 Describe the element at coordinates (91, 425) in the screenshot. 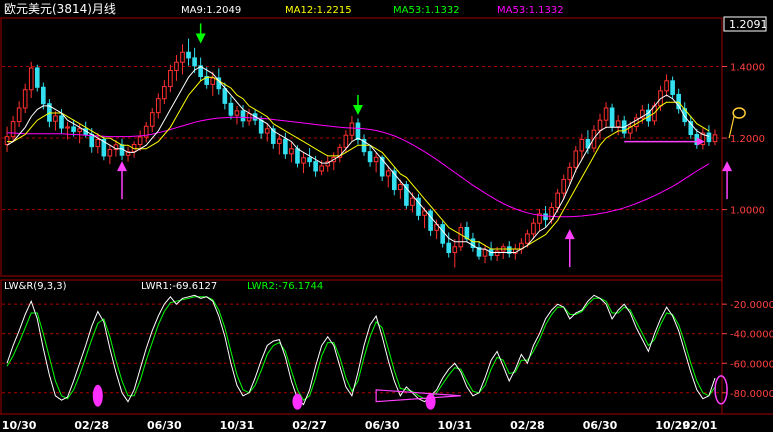

I see `x-tick-label: 02/28` at that location.